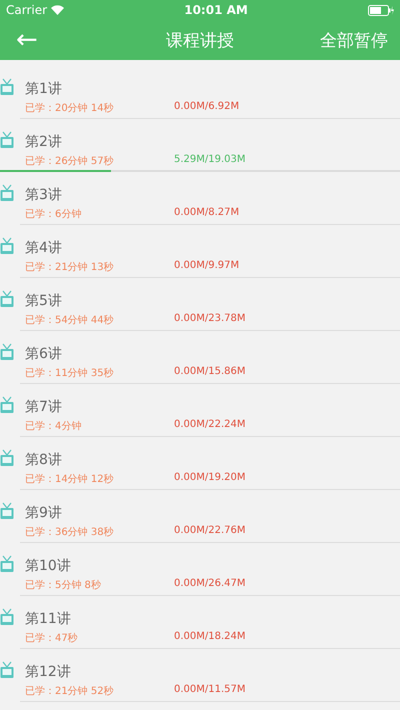 Image resolution: width=400 pixels, height=710 pixels. What do you see at coordinates (212, 619) in the screenshot?
I see `lecture-title: 第11讲` at bounding box center [212, 619].